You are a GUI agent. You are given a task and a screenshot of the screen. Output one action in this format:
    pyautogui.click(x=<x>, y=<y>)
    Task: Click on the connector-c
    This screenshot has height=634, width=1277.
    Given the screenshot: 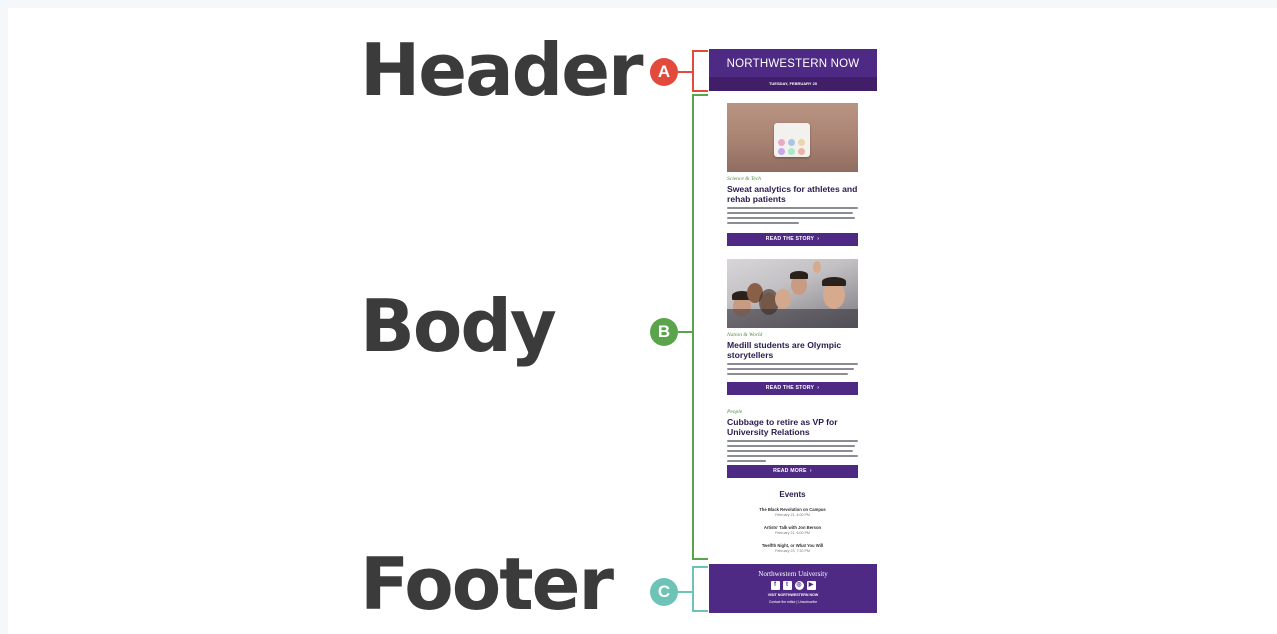 What is the action you would take?
    pyautogui.click(x=685, y=592)
    